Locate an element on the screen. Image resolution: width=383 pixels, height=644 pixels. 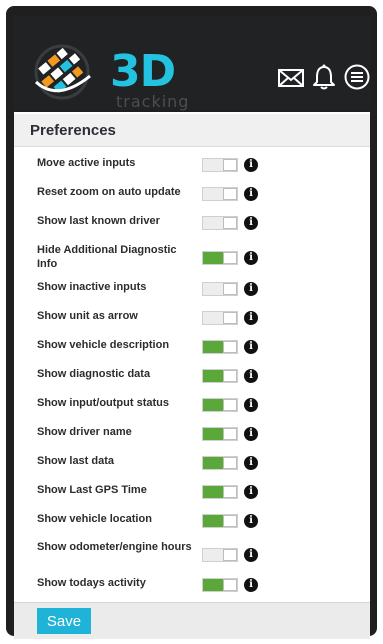
page-title: Preferences is located at coordinates (73, 130).